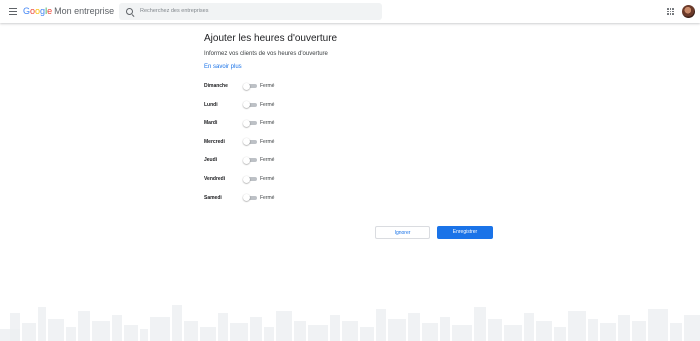 The width and height of the screenshot is (700, 341). Describe the element at coordinates (215, 179) in the screenshot. I see `day-name: Vendredi` at that location.